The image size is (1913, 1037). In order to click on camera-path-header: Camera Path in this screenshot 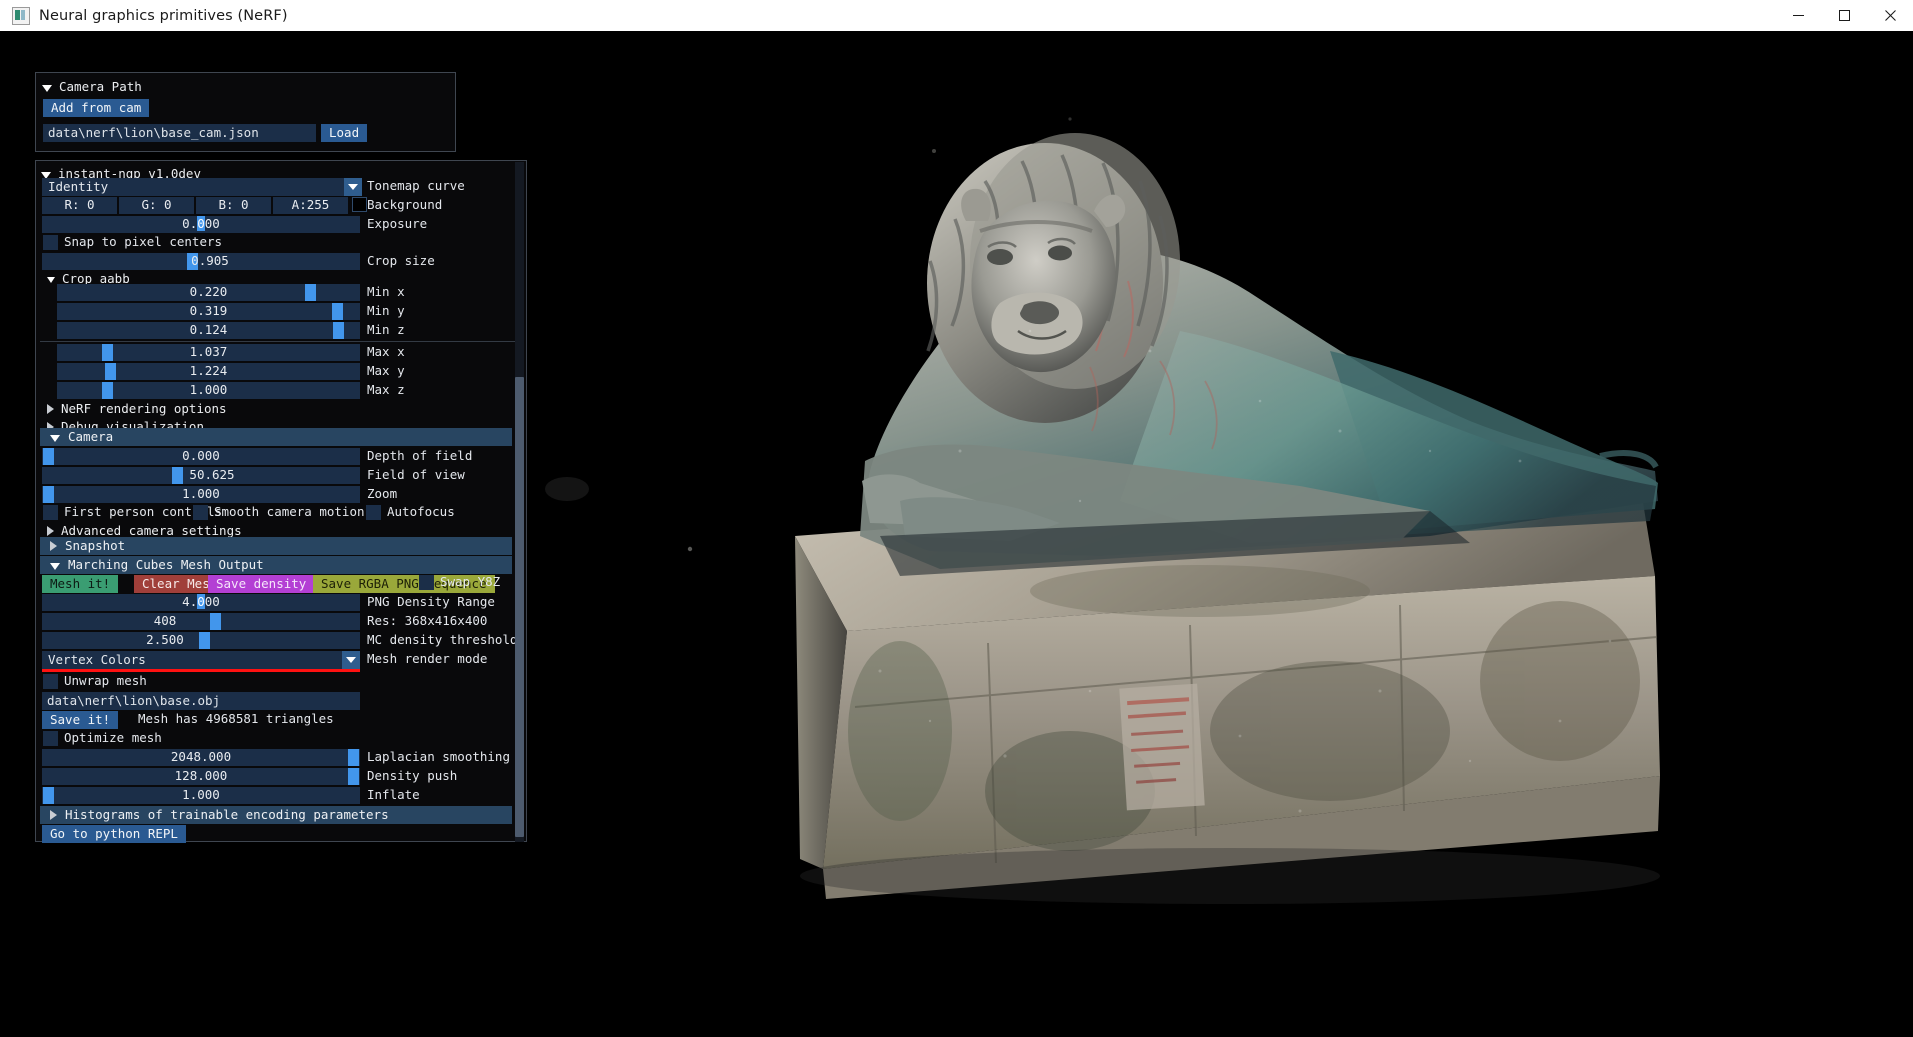, I will do `click(92, 87)`.